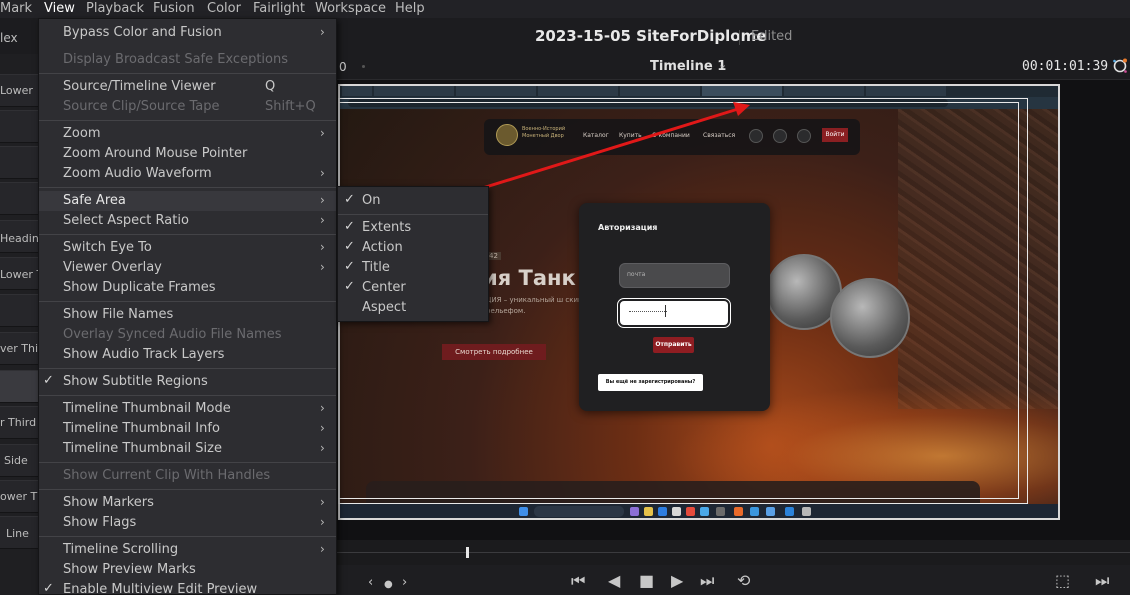 This screenshot has height=595, width=1130. What do you see at coordinates (139, 86) in the screenshot?
I see `menu-item-label: Source/Timeline Viewer` at bounding box center [139, 86].